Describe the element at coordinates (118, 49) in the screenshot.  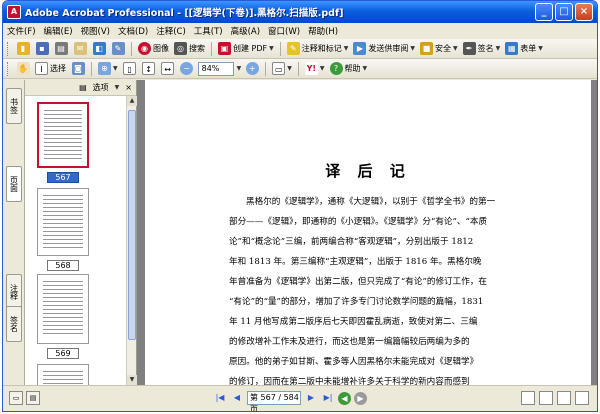
I see `attach-button: ✎` at that location.